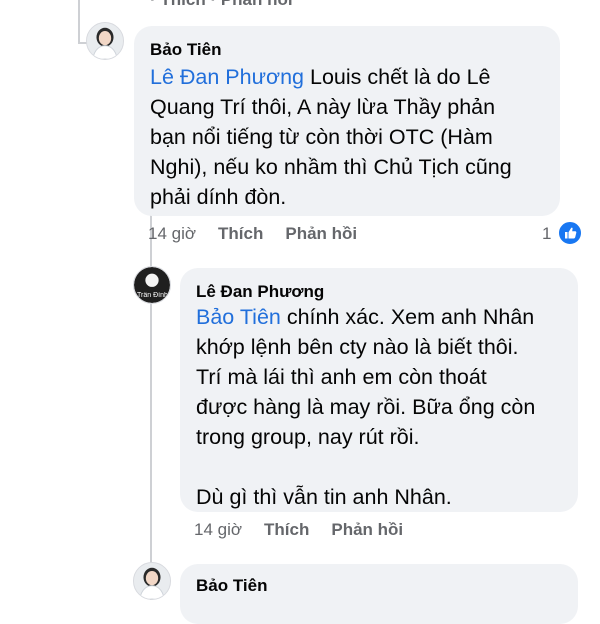  I want to click on comment-text-line: bạn nổi tiếng từ còn thời OTC (Hàm, so click(321, 137).